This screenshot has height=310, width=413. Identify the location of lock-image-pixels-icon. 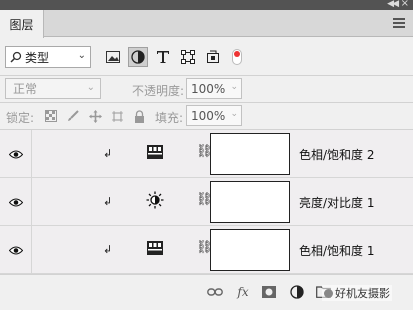
(73, 116).